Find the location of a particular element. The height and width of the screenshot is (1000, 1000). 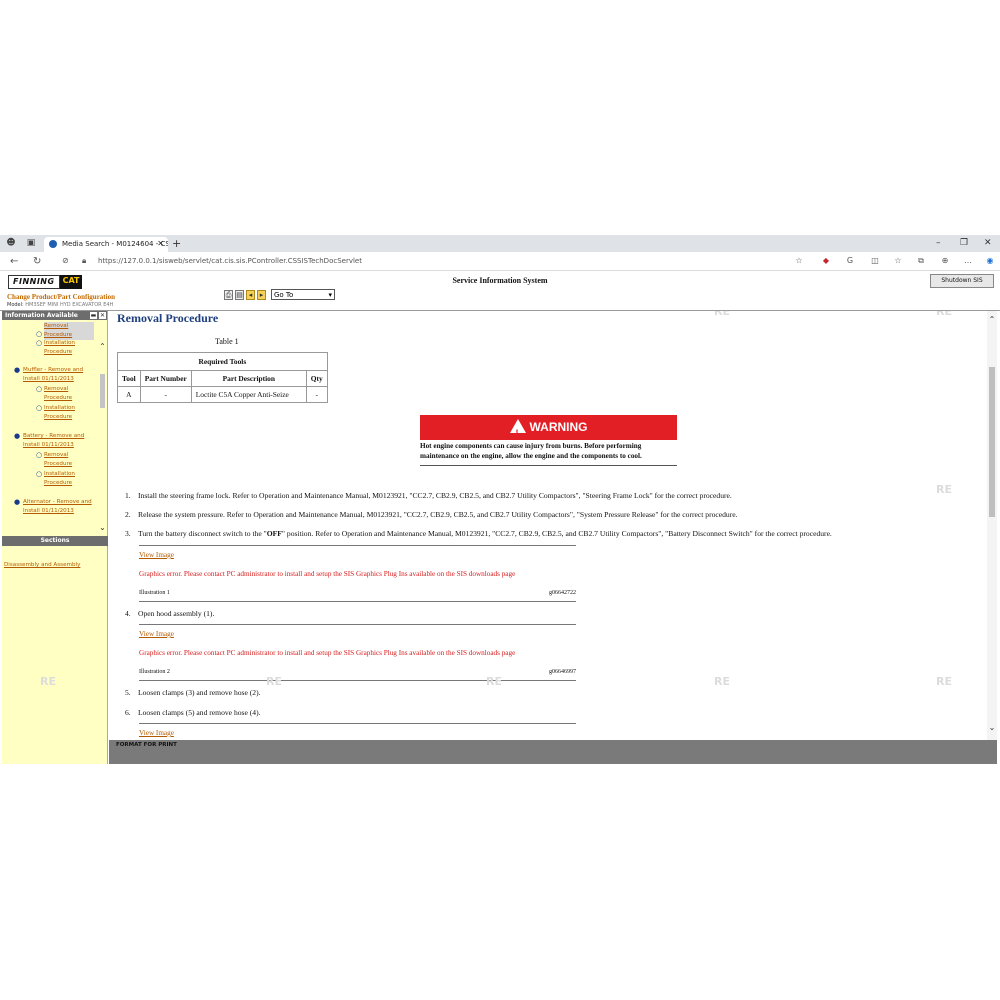

chevron-down-icon: ▾ is located at coordinates (330, 295).